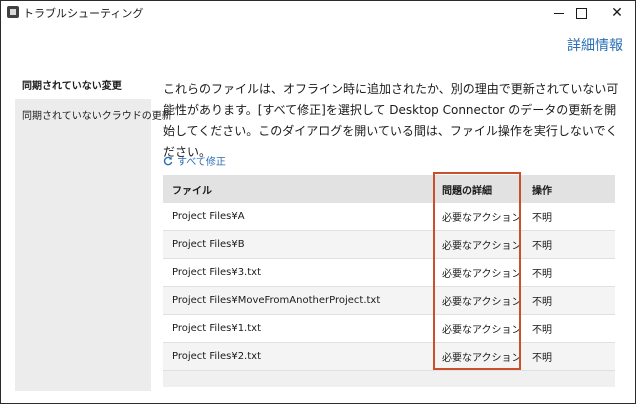  Describe the element at coordinates (13, 12) in the screenshot. I see `app-icon` at that location.